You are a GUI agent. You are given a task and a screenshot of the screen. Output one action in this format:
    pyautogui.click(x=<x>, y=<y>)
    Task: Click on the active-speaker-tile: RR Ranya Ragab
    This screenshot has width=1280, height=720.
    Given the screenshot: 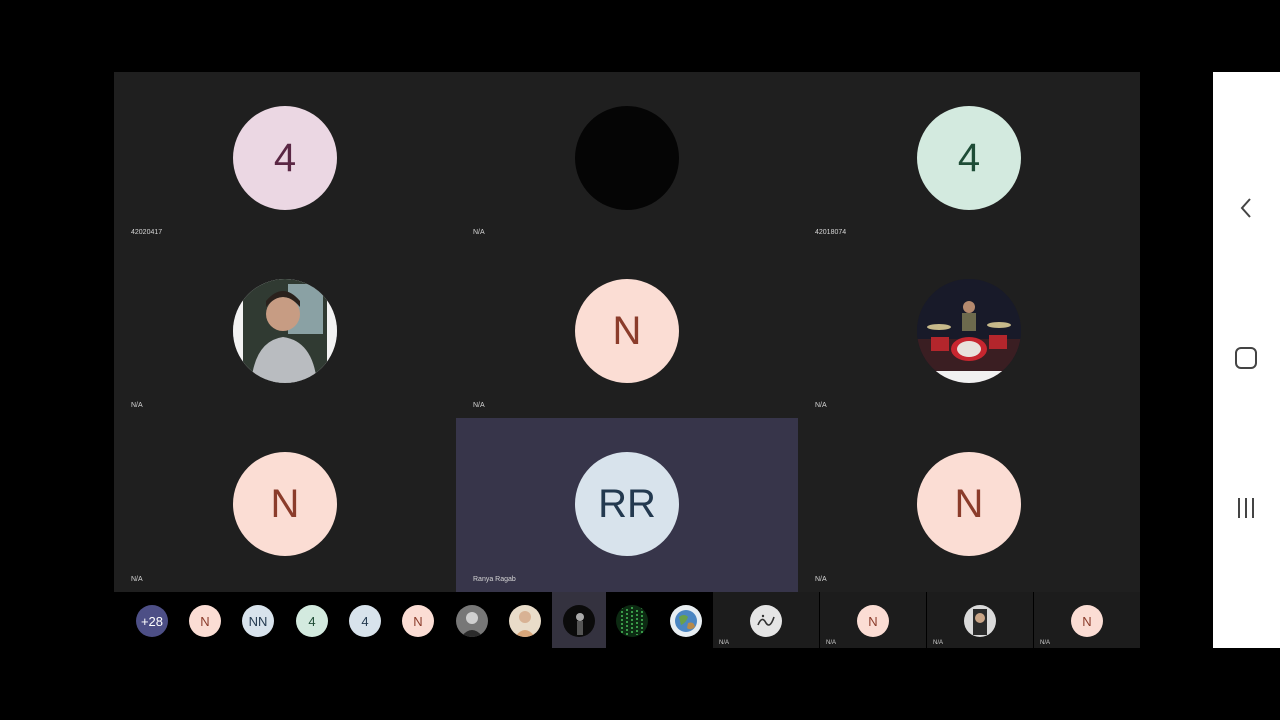 What is the action you would take?
    pyautogui.click(x=627, y=505)
    